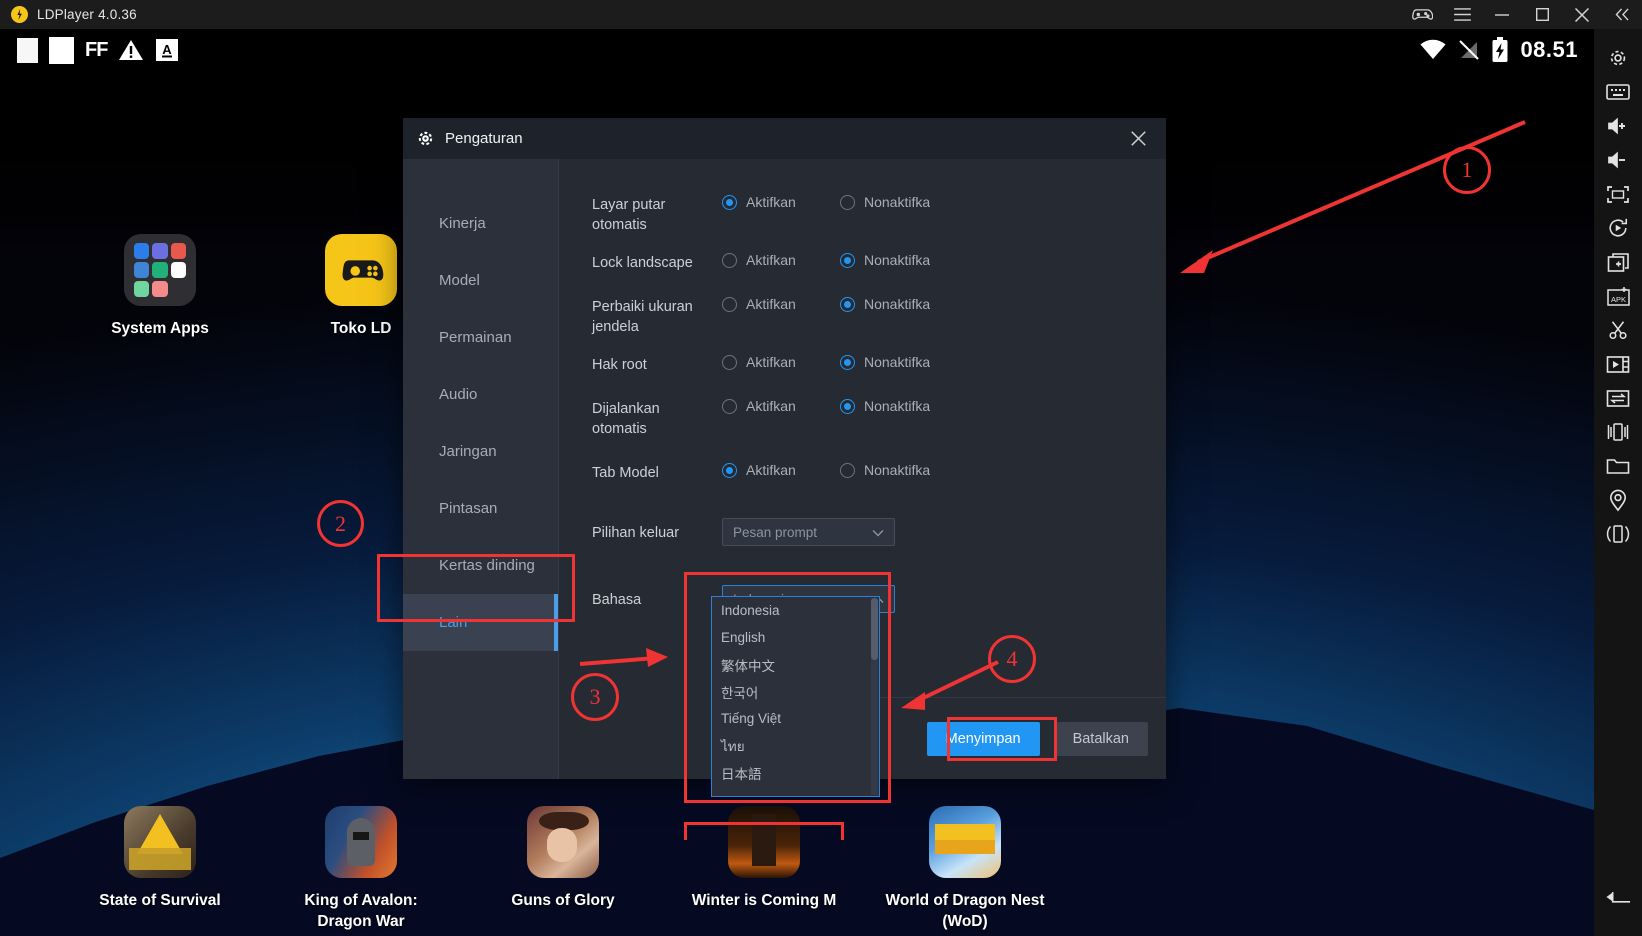 The width and height of the screenshot is (1642, 936). I want to click on keyboard-icon, so click(1618, 92).